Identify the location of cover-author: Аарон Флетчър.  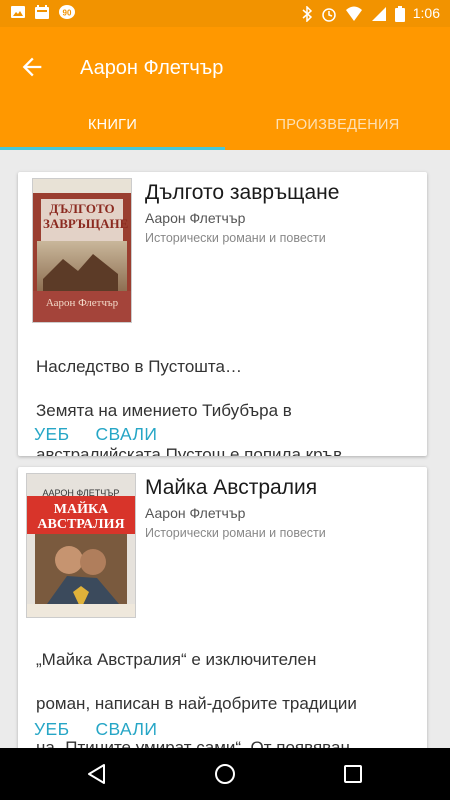
(82, 303).